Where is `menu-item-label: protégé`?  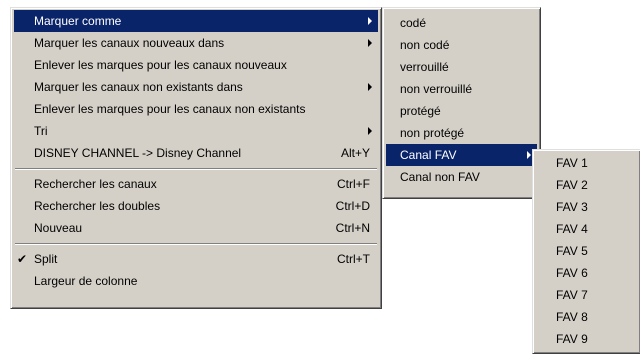 menu-item-label: protégé is located at coordinates (420, 111).